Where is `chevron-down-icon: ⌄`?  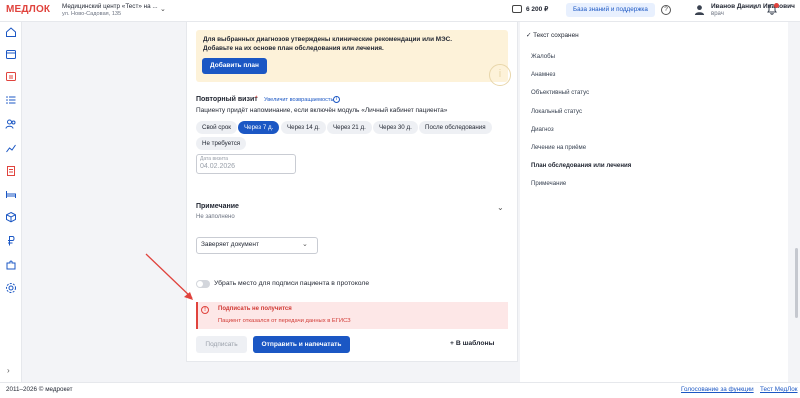
chevron-down-icon: ⌄ is located at coordinates (305, 244).